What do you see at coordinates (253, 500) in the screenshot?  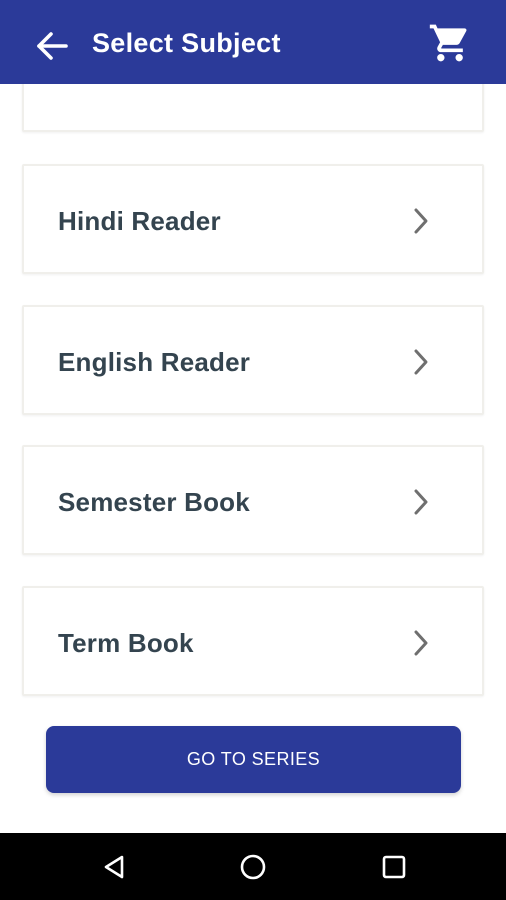 I see `subject-card-semester-book: Semester Book` at bounding box center [253, 500].